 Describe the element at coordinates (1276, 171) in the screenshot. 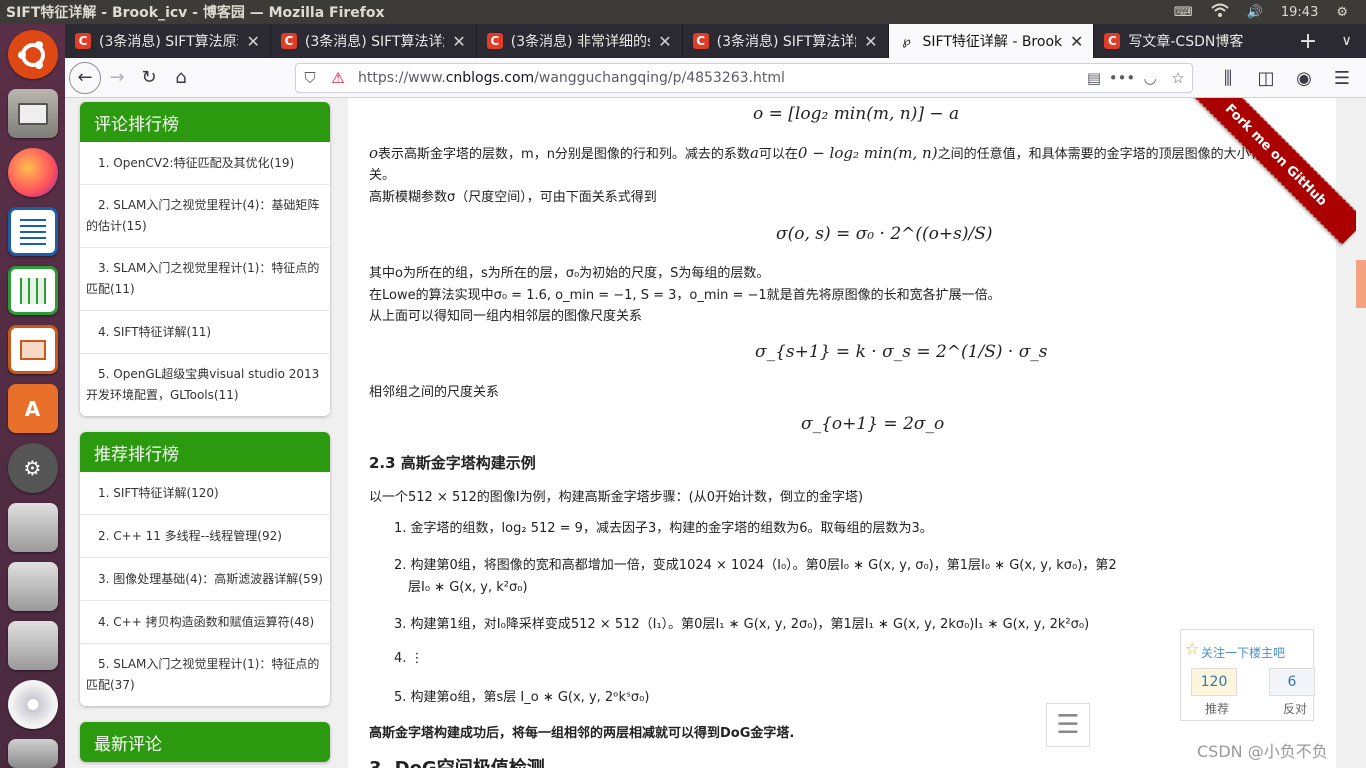

I see `fork-me-ribbon: Fork me on GitHub` at that location.